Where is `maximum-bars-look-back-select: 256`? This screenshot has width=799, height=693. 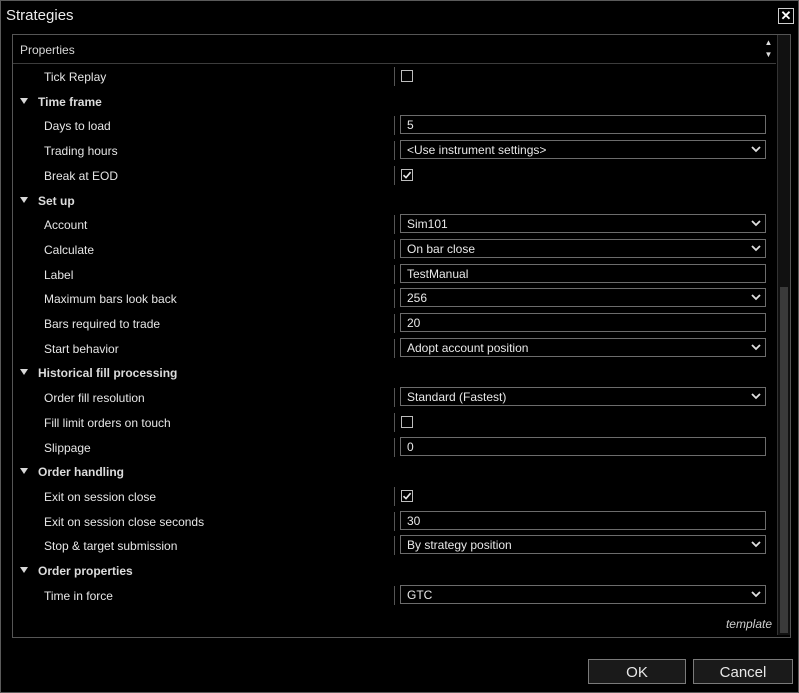
maximum-bars-look-back-select: 256 is located at coordinates (583, 297).